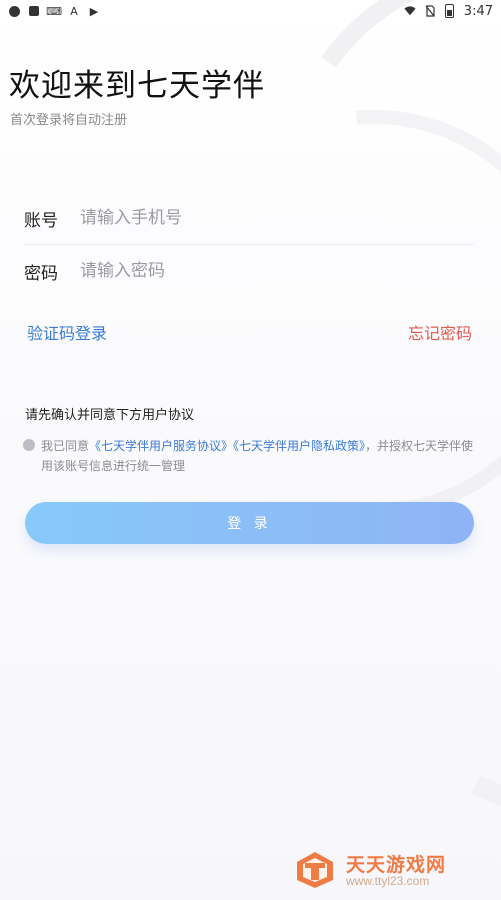  Describe the element at coordinates (315, 870) in the screenshot. I see `watermark-logo-icon` at that location.